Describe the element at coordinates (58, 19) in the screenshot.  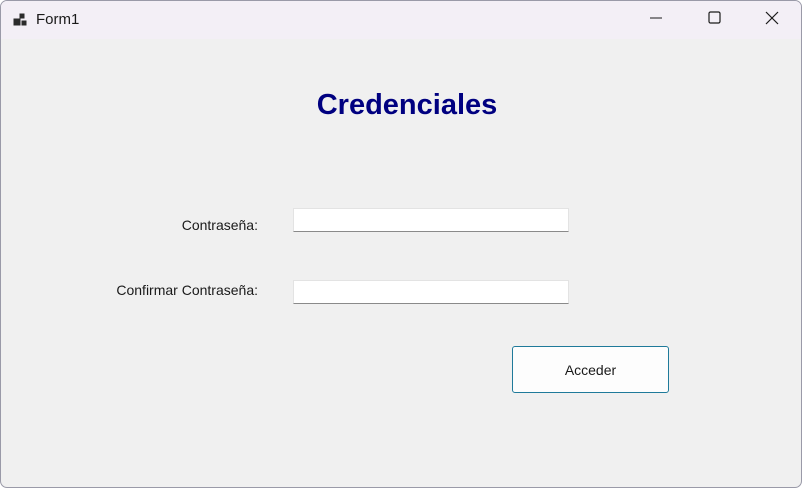
I see `window-title: Form1` at that location.